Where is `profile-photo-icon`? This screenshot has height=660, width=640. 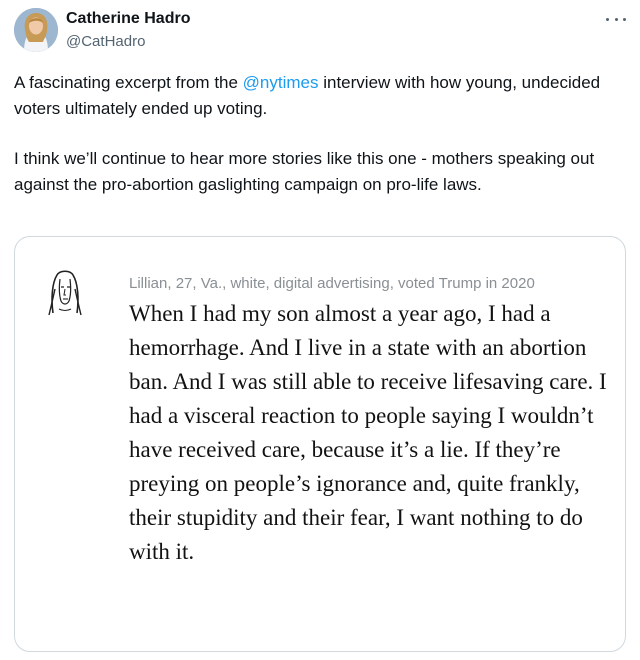
profile-photo-icon is located at coordinates (36, 30).